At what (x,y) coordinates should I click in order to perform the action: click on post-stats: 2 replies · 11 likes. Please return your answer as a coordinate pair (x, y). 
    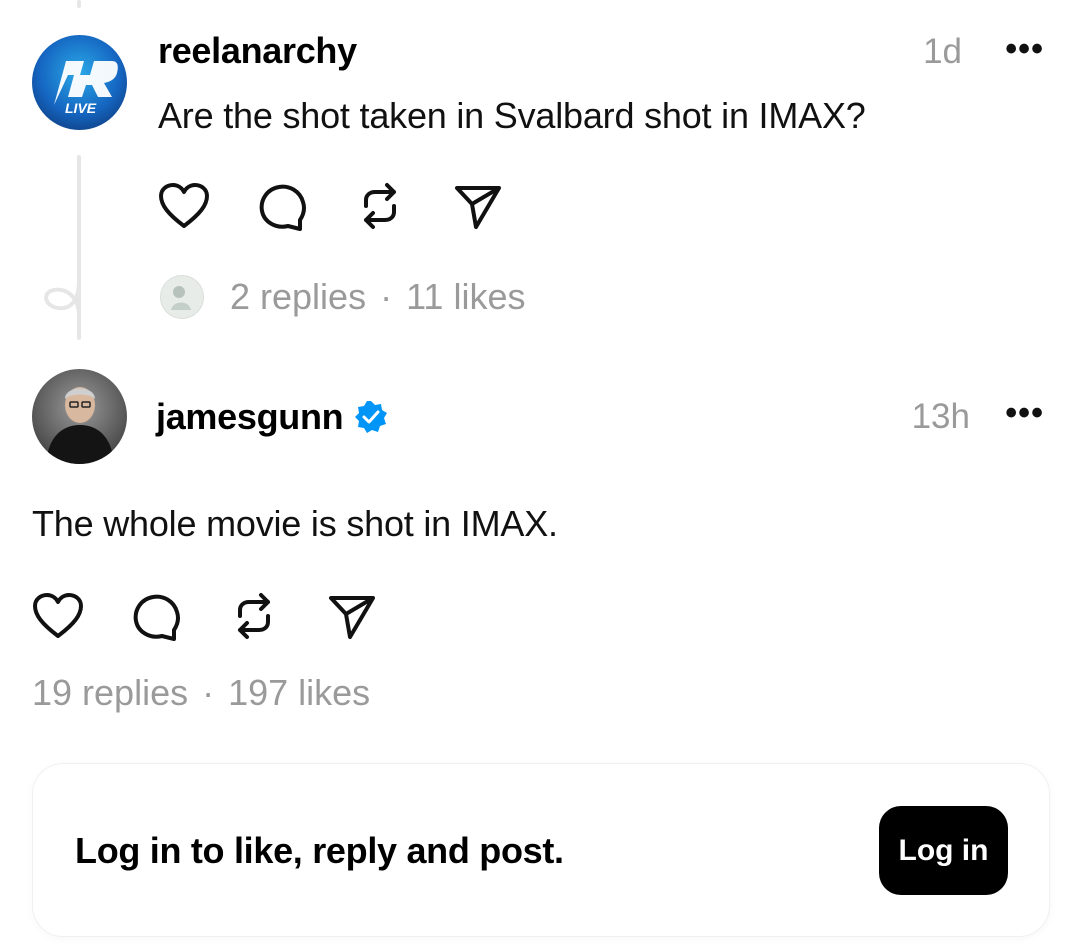
    Looking at the image, I should click on (342, 297).